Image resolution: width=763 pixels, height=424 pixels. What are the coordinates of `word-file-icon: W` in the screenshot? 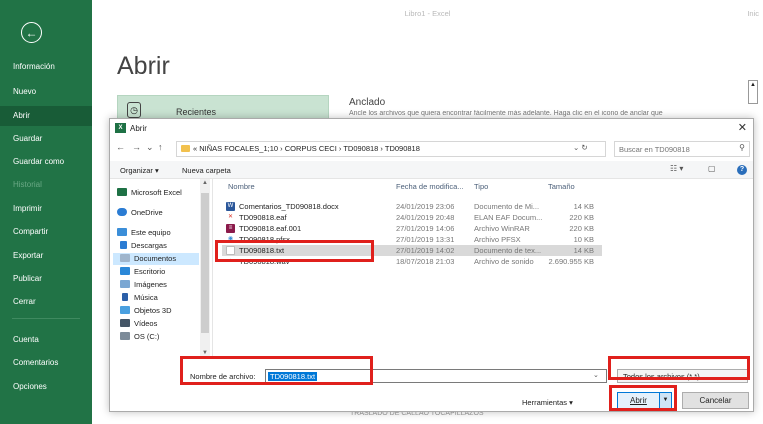 It's located at (230, 206).